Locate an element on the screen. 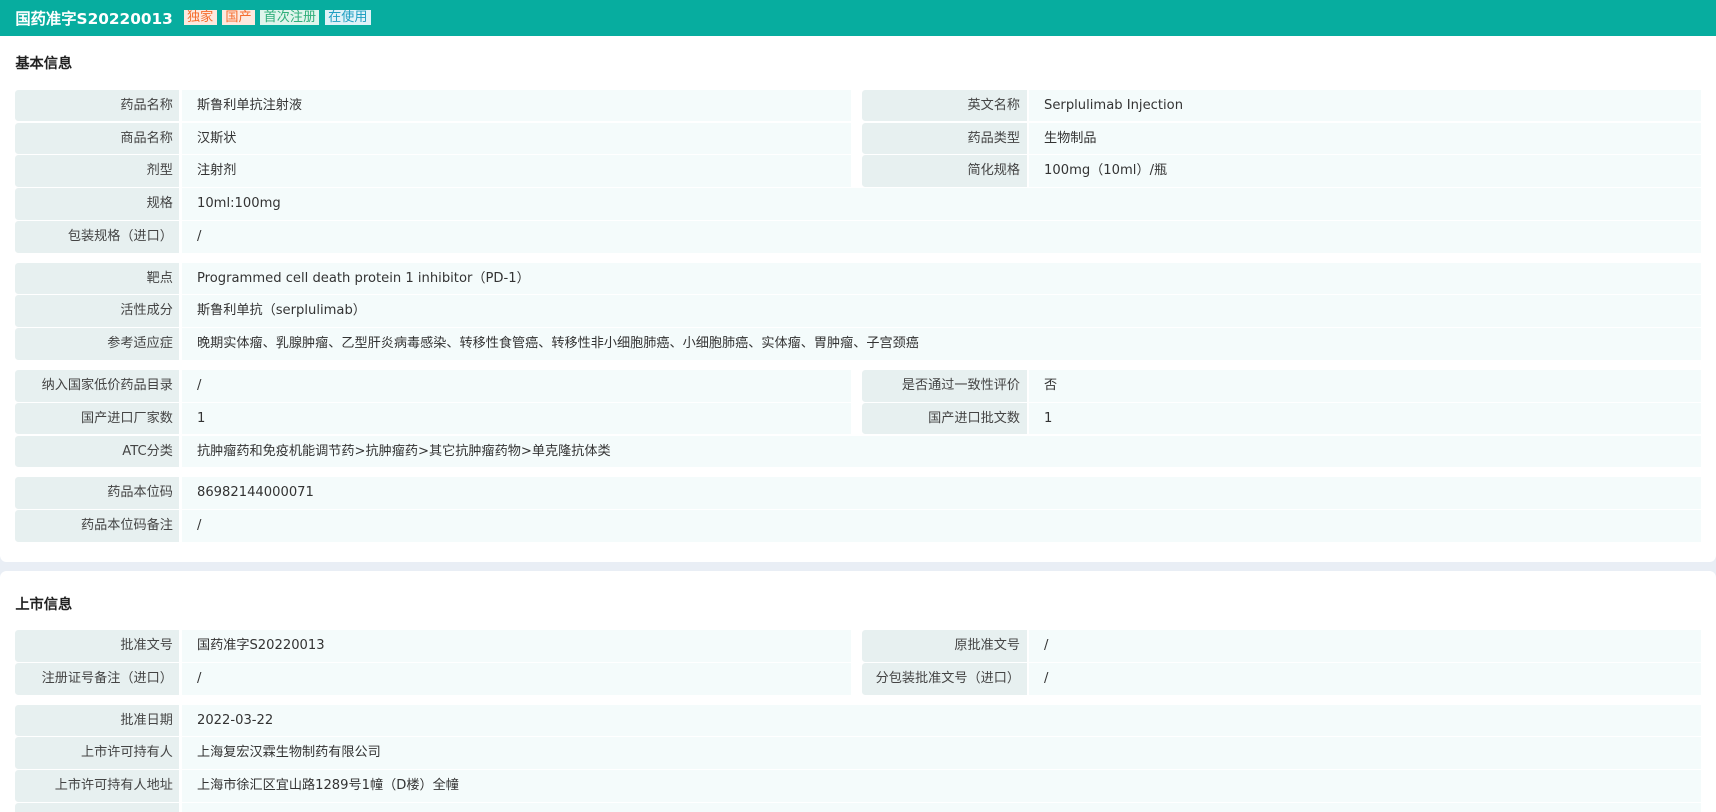  field-label: 上市许可持有人地址 is located at coordinates (97, 786).